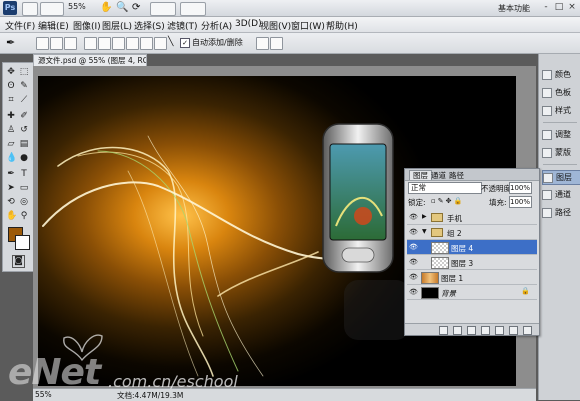 The width and height of the screenshot is (580, 401). What do you see at coordinates (30, 9) in the screenshot?
I see `bridge-button` at bounding box center [30, 9].